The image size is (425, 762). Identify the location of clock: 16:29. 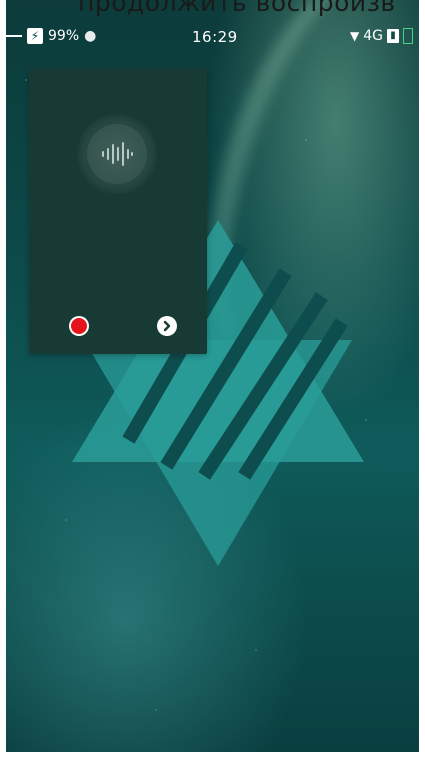
(215, 37).